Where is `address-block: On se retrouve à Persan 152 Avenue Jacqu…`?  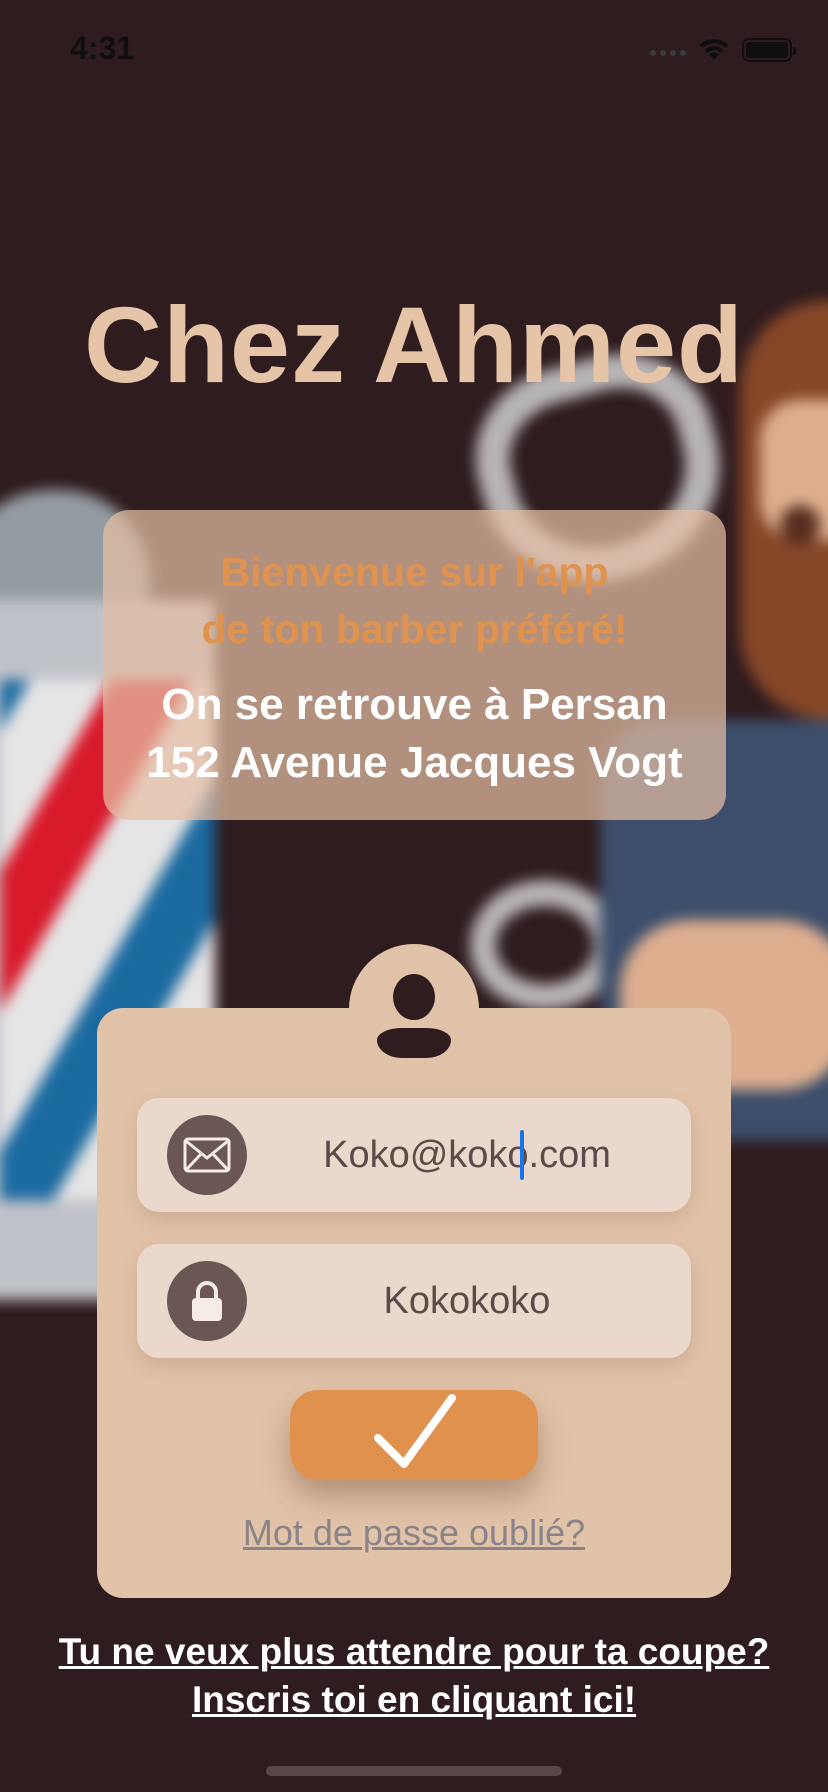
address-block: On se retrouve à Persan 152 Avenue Jacqu… is located at coordinates (414, 734).